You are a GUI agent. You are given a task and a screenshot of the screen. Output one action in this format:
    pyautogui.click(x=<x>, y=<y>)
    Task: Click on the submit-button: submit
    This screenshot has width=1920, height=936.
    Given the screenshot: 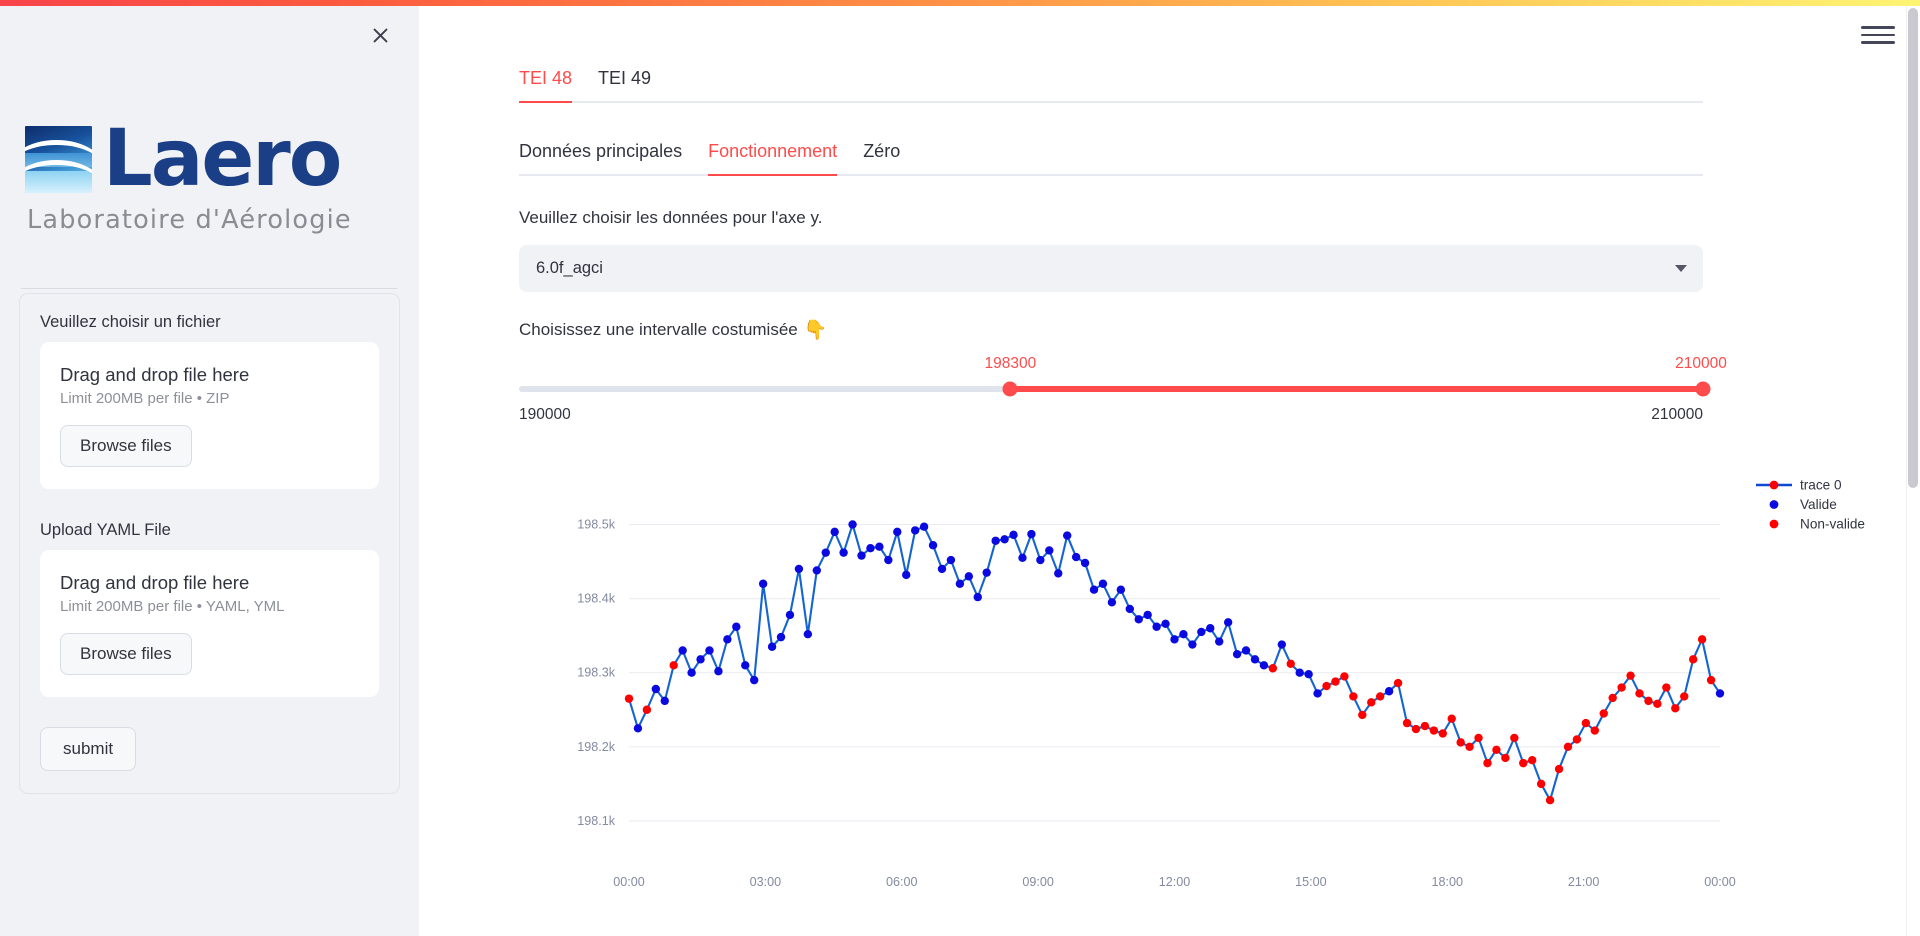 What is the action you would take?
    pyautogui.click(x=88, y=749)
    